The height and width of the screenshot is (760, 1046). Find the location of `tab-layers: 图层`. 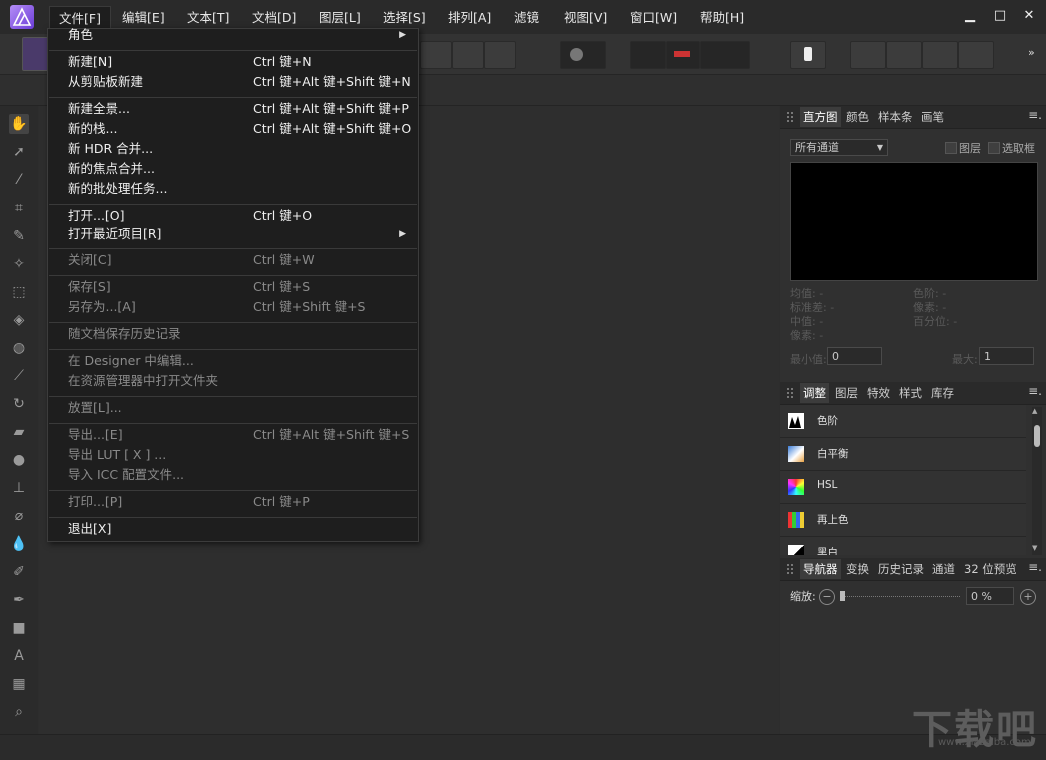

tab-layers: 图层 is located at coordinates (846, 393).